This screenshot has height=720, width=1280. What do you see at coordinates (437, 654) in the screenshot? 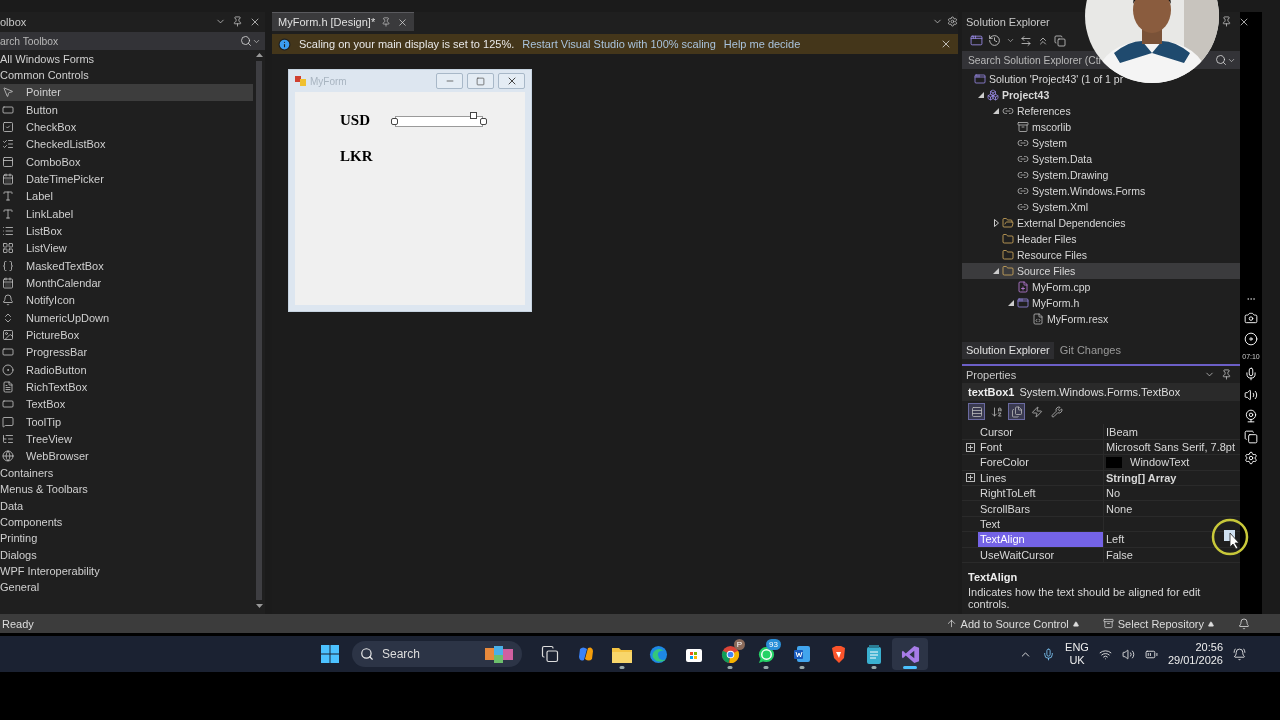
I see `taskbar-search: Search` at bounding box center [437, 654].